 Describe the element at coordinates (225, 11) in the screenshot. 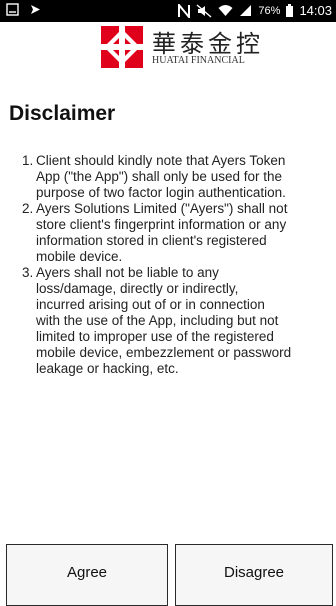

I see `wifi-icon` at that location.